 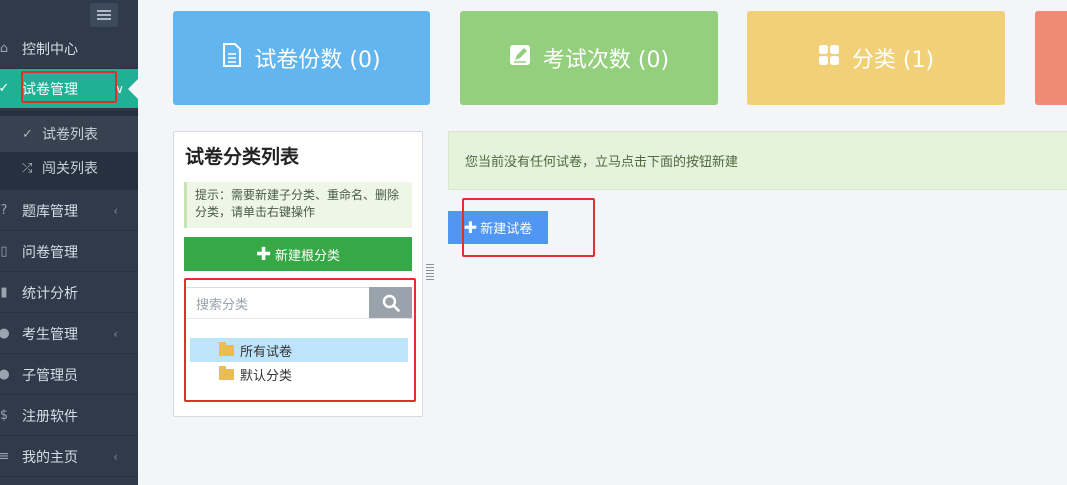 I want to click on home-icon: ⌂, so click(x=4, y=48).